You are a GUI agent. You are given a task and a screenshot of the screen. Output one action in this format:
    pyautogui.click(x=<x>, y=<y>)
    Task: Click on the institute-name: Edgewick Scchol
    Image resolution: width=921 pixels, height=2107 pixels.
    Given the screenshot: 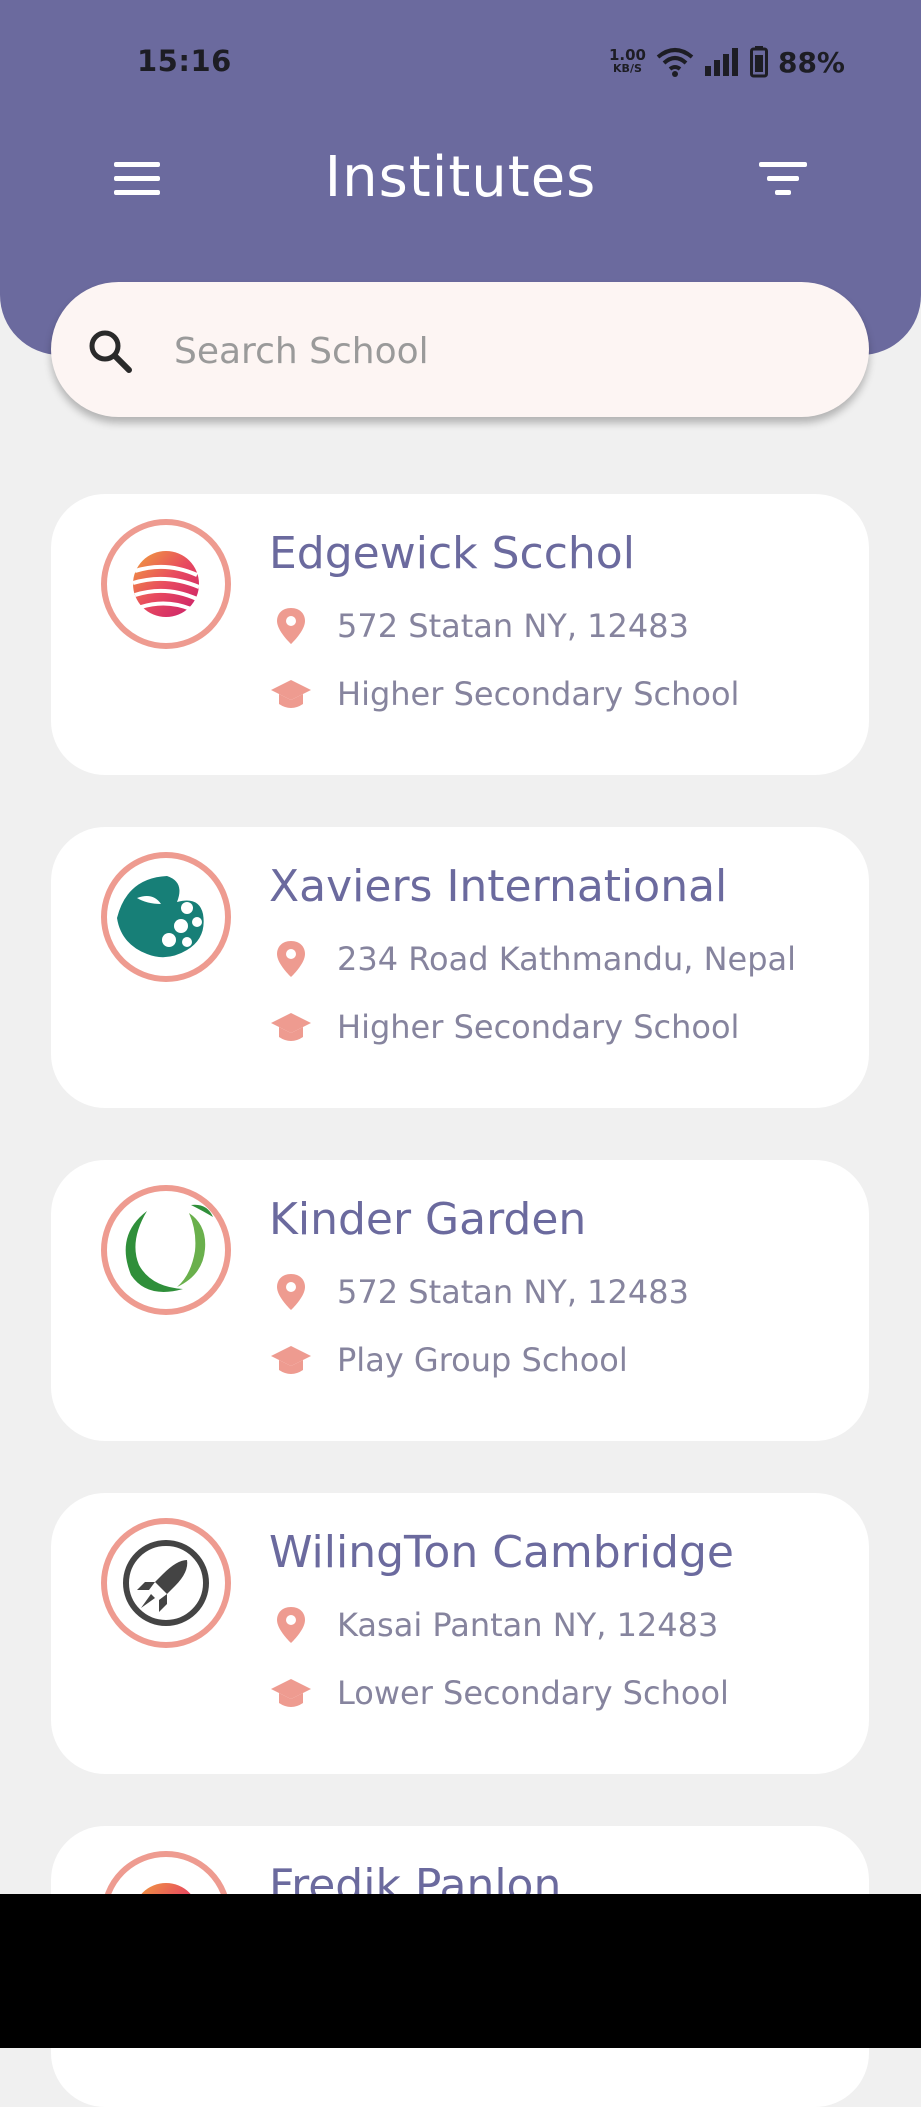 What is the action you would take?
    pyautogui.click(x=452, y=553)
    